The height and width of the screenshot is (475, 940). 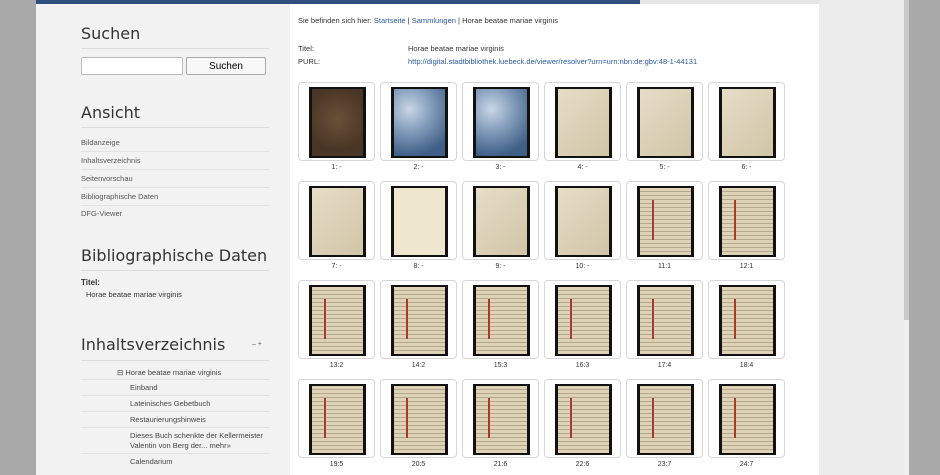 I want to click on toc-item-einband: Einband, so click(x=144, y=387).